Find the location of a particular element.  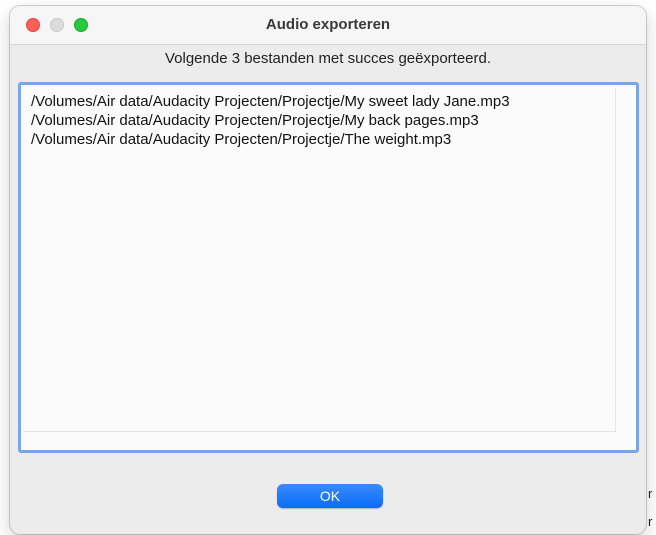

window-title: Audio exporteren is located at coordinates (328, 24).